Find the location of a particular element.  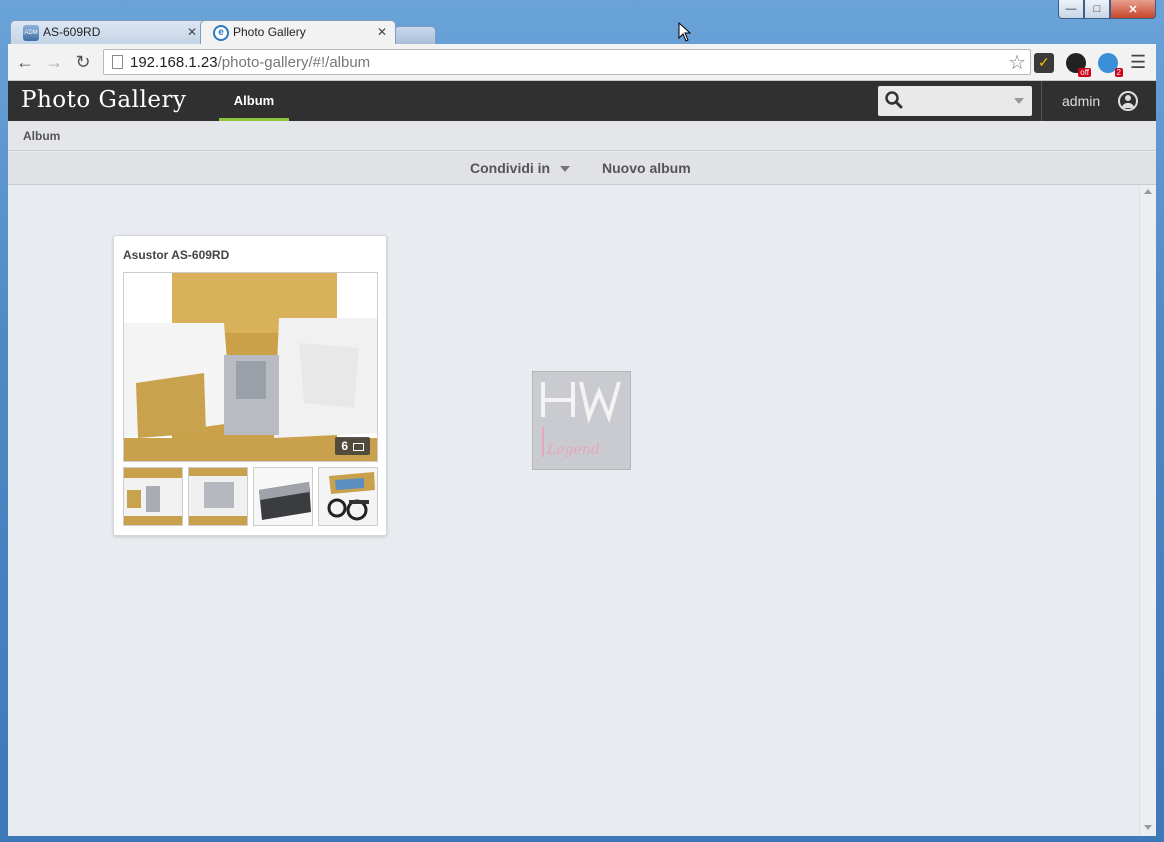

watermark-text: Legend is located at coordinates (573, 450).